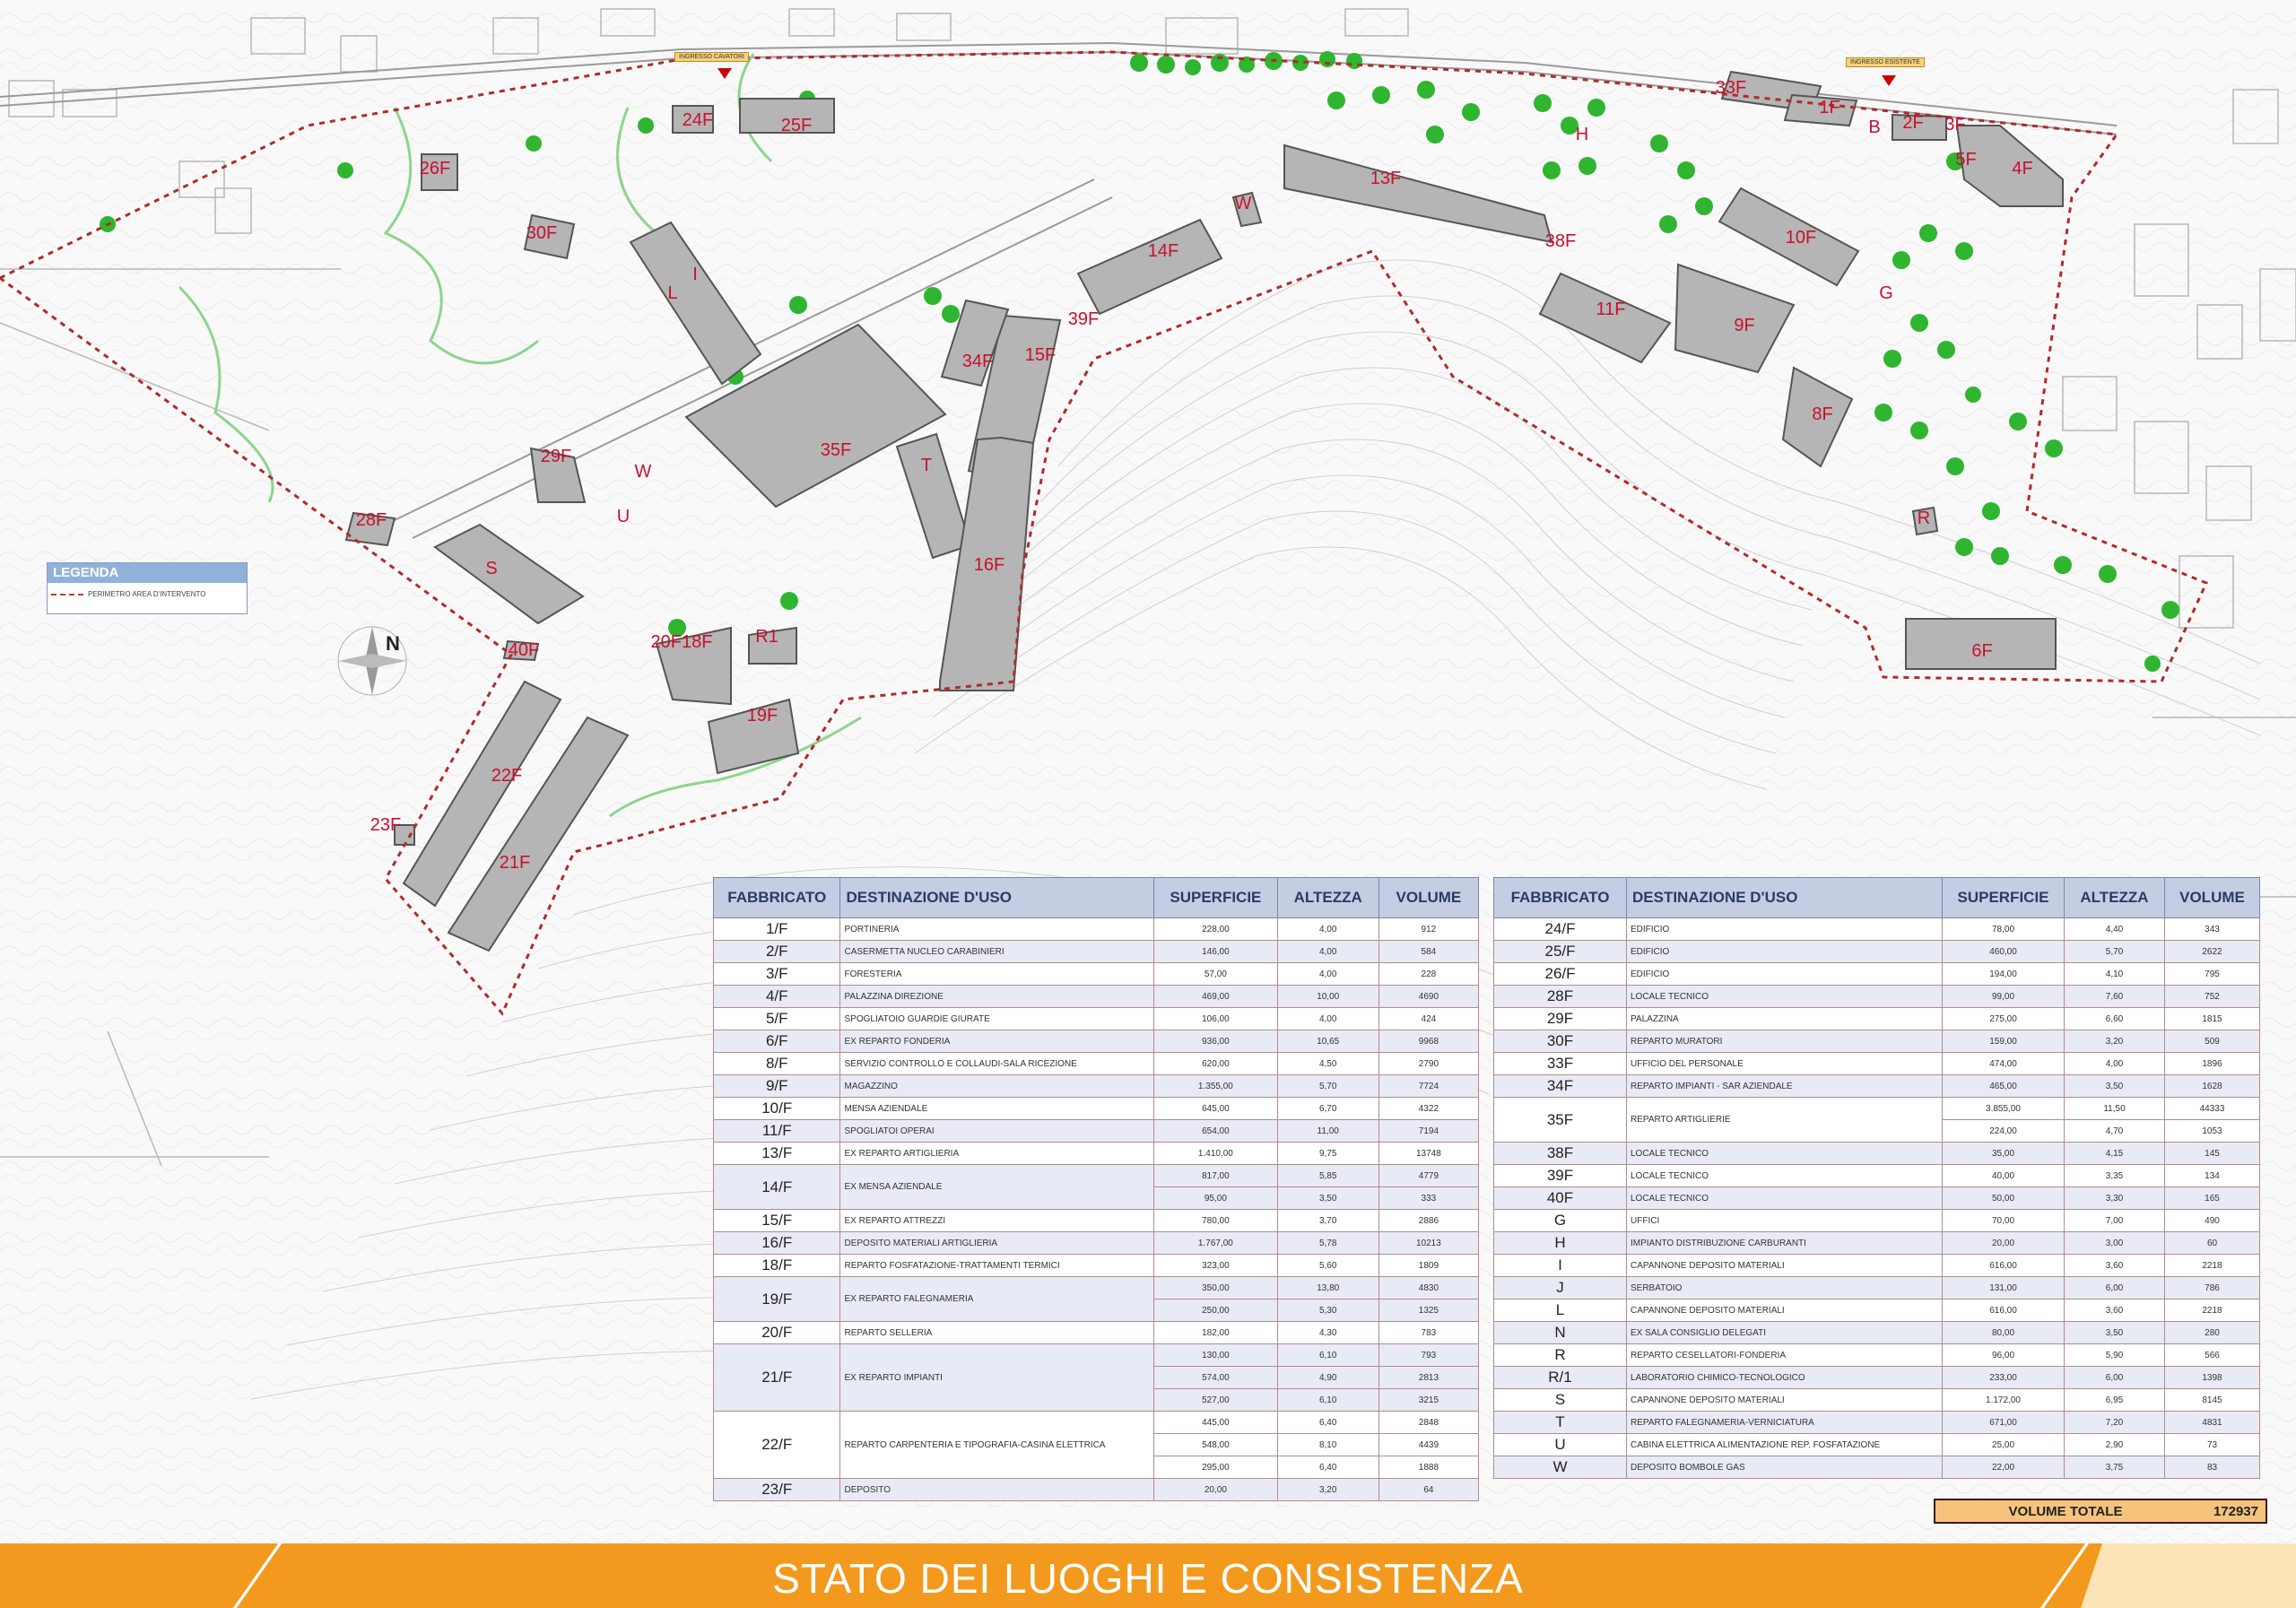  What do you see at coordinates (776, 1086) in the screenshot?
I see `cell-fabbricato: 9/F` at bounding box center [776, 1086].